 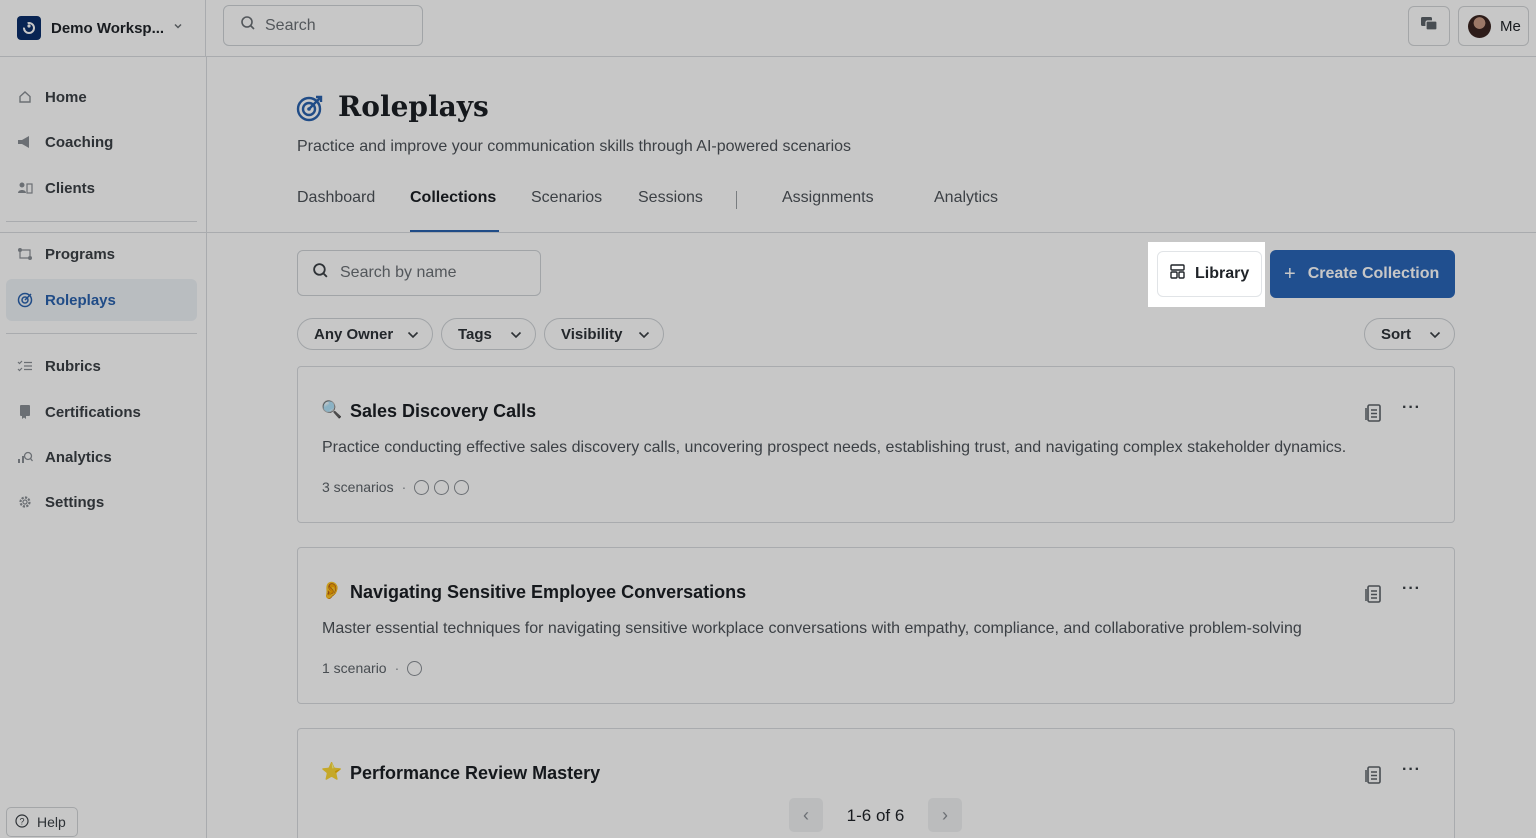 I want to click on sidebar-item-coaching: Coaching, so click(x=101, y=142).